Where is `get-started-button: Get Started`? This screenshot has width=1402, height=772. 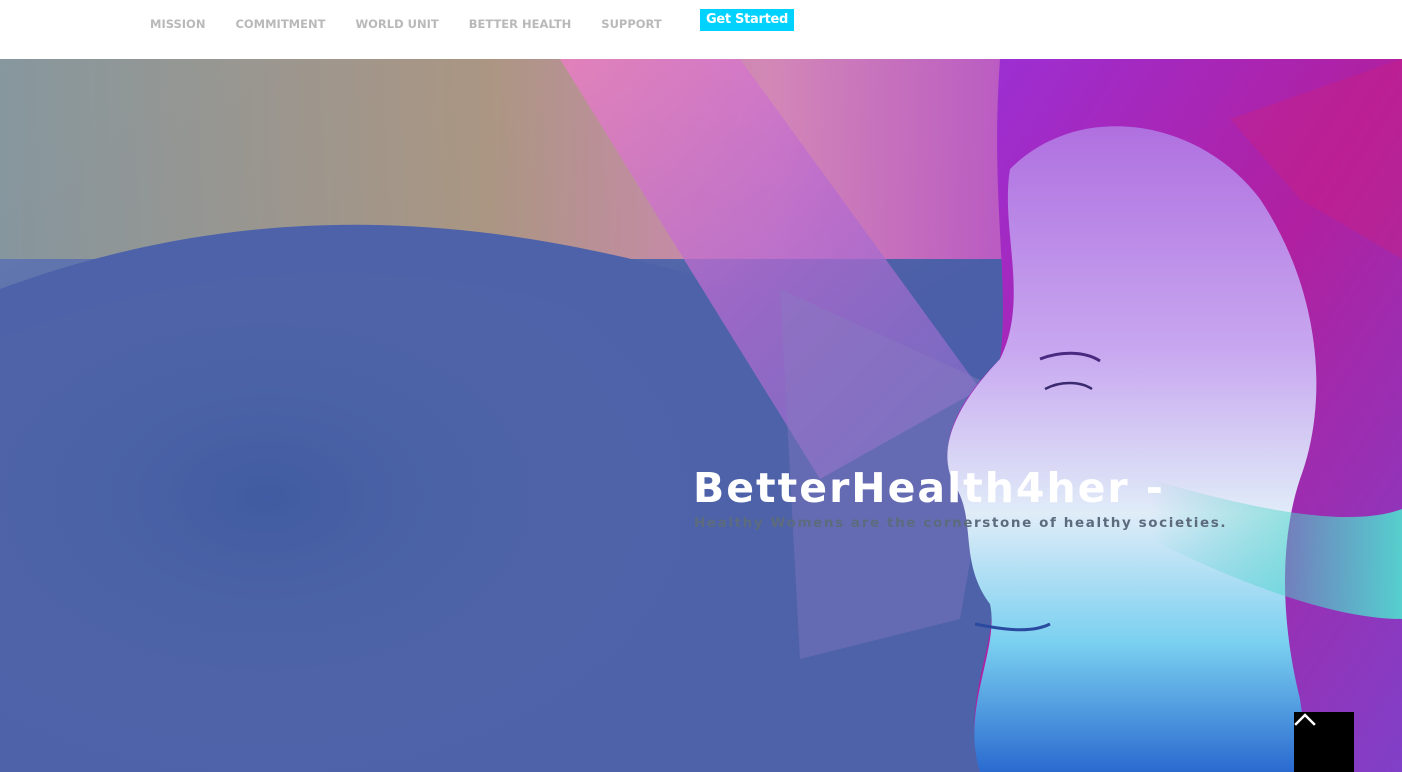
get-started-button: Get Started is located at coordinates (747, 20).